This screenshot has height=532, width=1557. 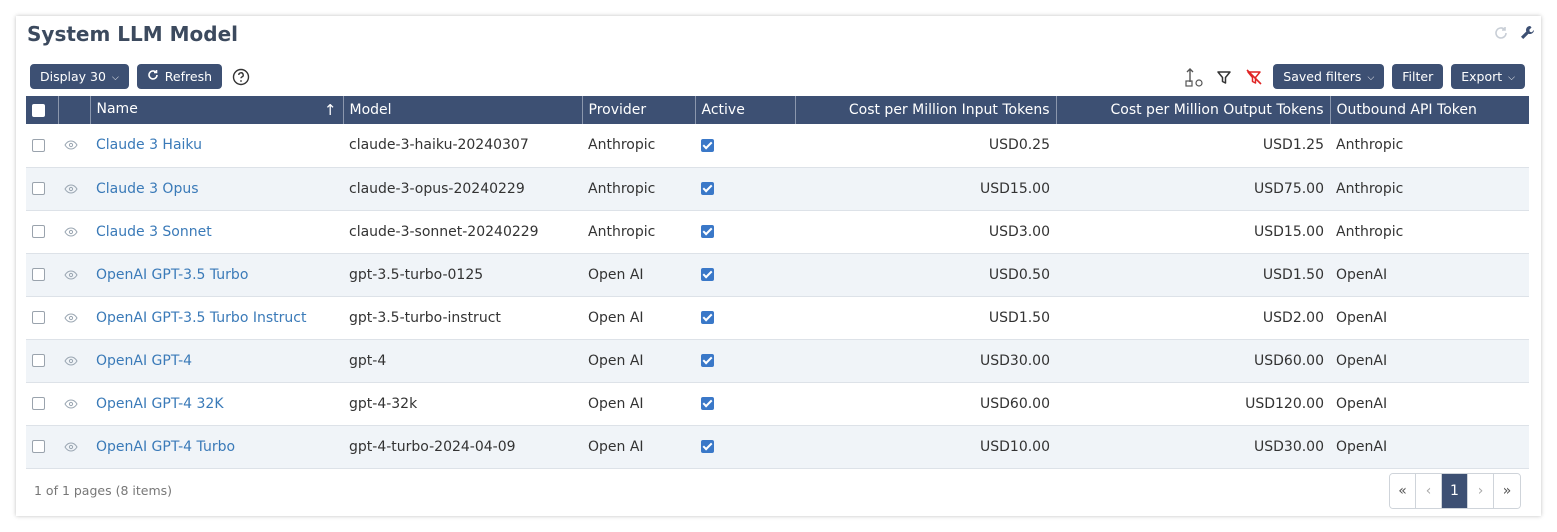 I want to click on filter-clear-icon, so click(x=1254, y=77).